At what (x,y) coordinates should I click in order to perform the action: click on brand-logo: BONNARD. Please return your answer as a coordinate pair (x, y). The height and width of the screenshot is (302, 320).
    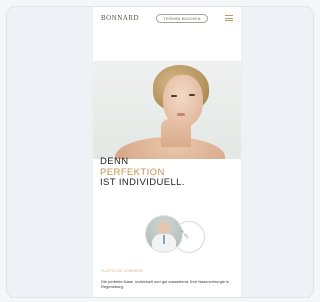
    Looking at the image, I should click on (120, 18).